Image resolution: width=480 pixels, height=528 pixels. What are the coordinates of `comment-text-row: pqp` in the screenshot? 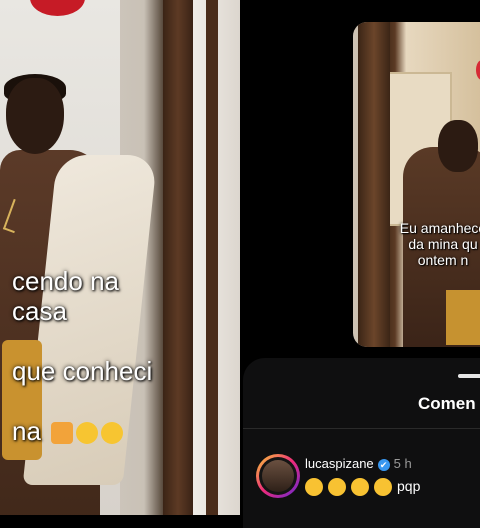 It's located at (363, 487).